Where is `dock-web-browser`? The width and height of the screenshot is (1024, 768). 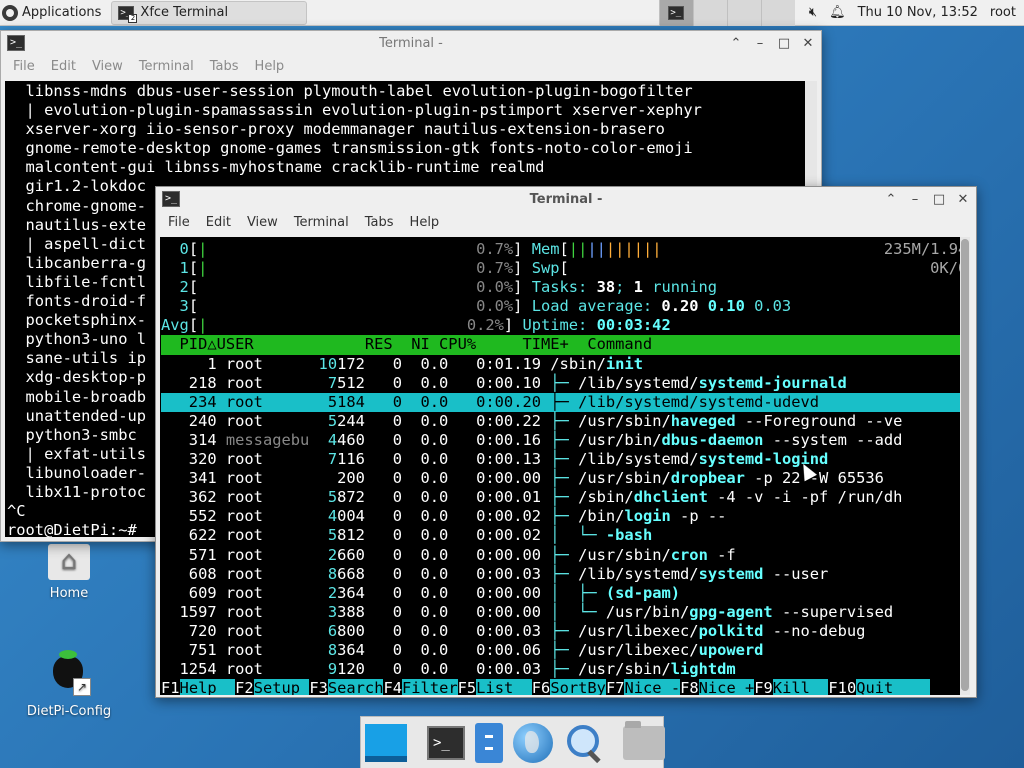
dock-web-browser is located at coordinates (533, 743).